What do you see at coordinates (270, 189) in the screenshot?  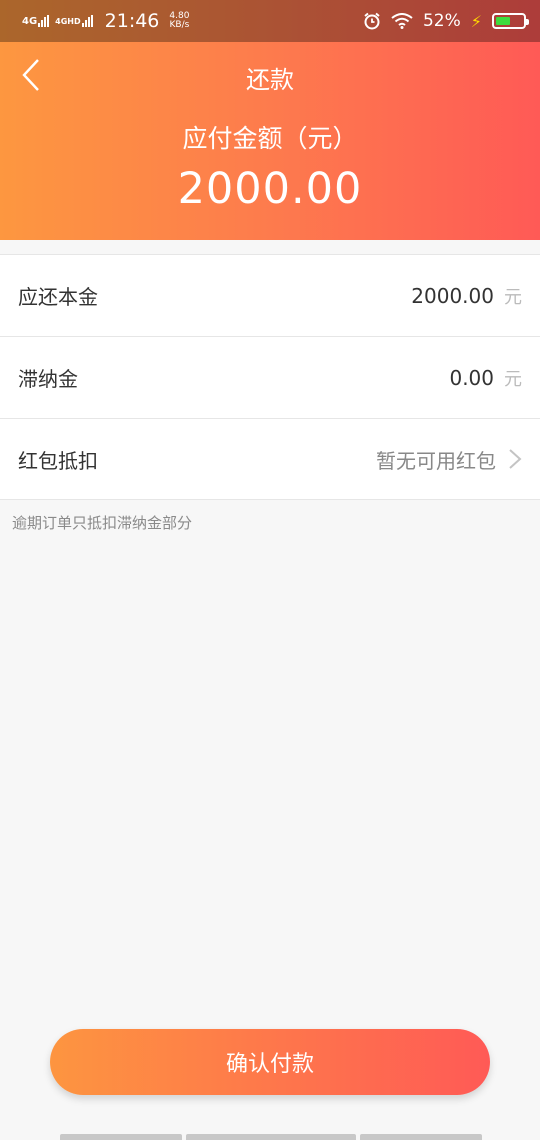 I see `amount-value: 2000.00` at bounding box center [270, 189].